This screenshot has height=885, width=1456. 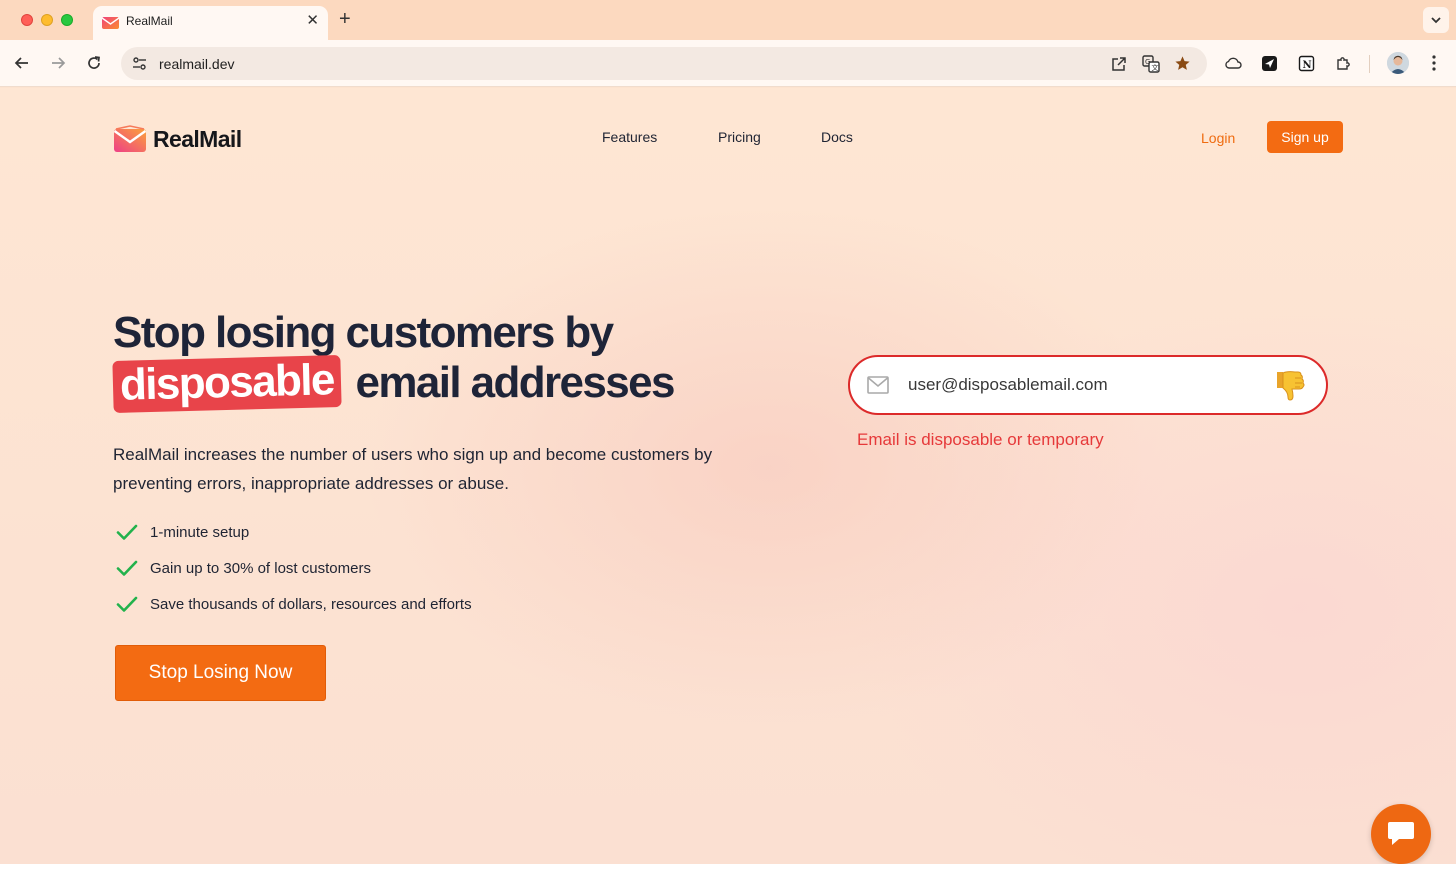 What do you see at coordinates (1182, 63) in the screenshot?
I see `bookmark-star-icon` at bounding box center [1182, 63].